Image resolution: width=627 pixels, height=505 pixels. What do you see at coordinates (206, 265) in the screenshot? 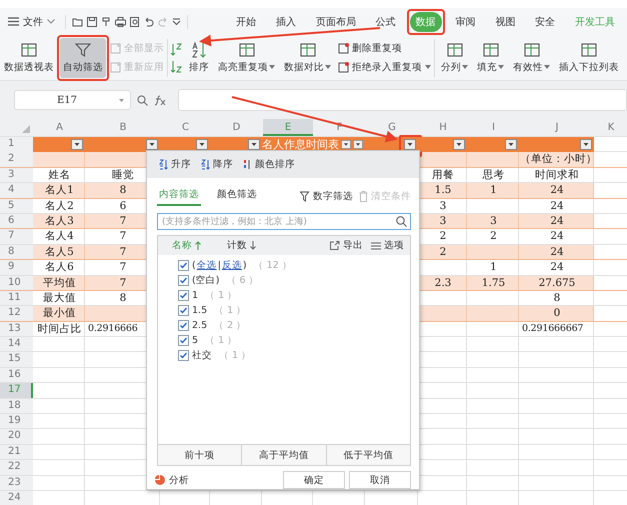
I see `select-all-link: 全选` at bounding box center [206, 265].